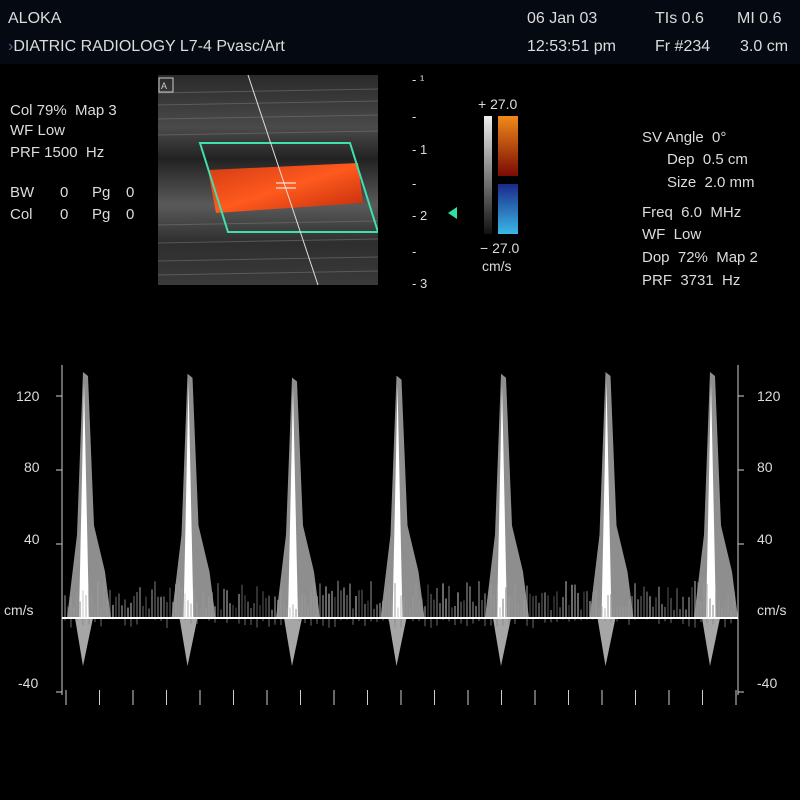 The width and height of the screenshot is (800, 800). I want to click on depth-tick-0: - ¹, so click(418, 79).